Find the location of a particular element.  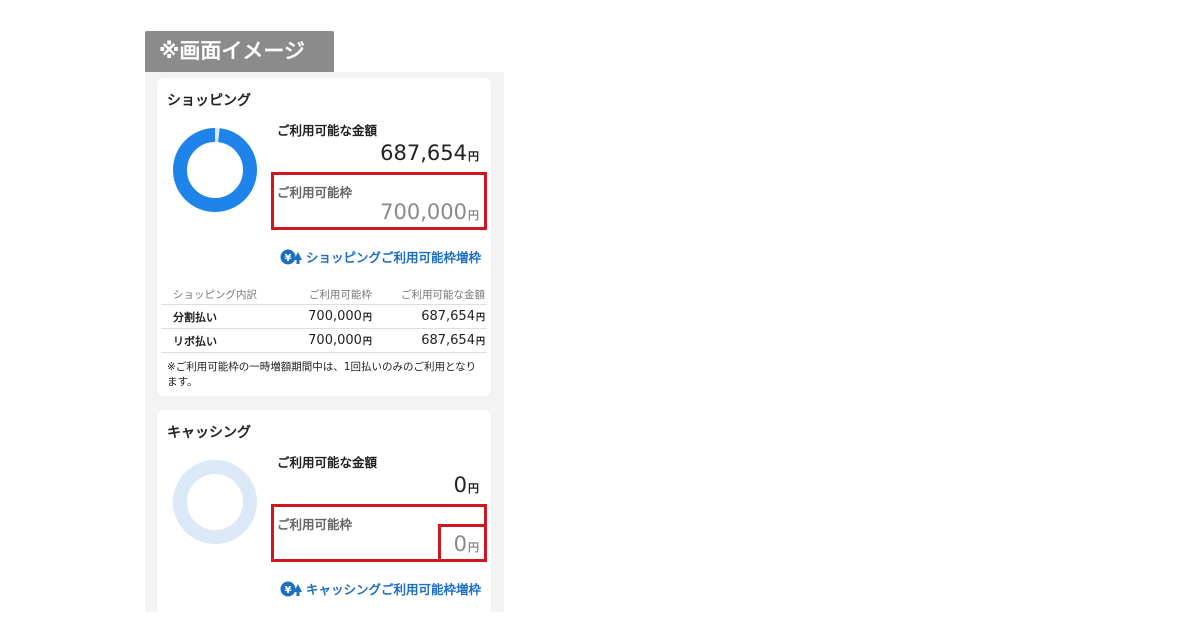

shopping-title: ショッピング is located at coordinates (209, 101).